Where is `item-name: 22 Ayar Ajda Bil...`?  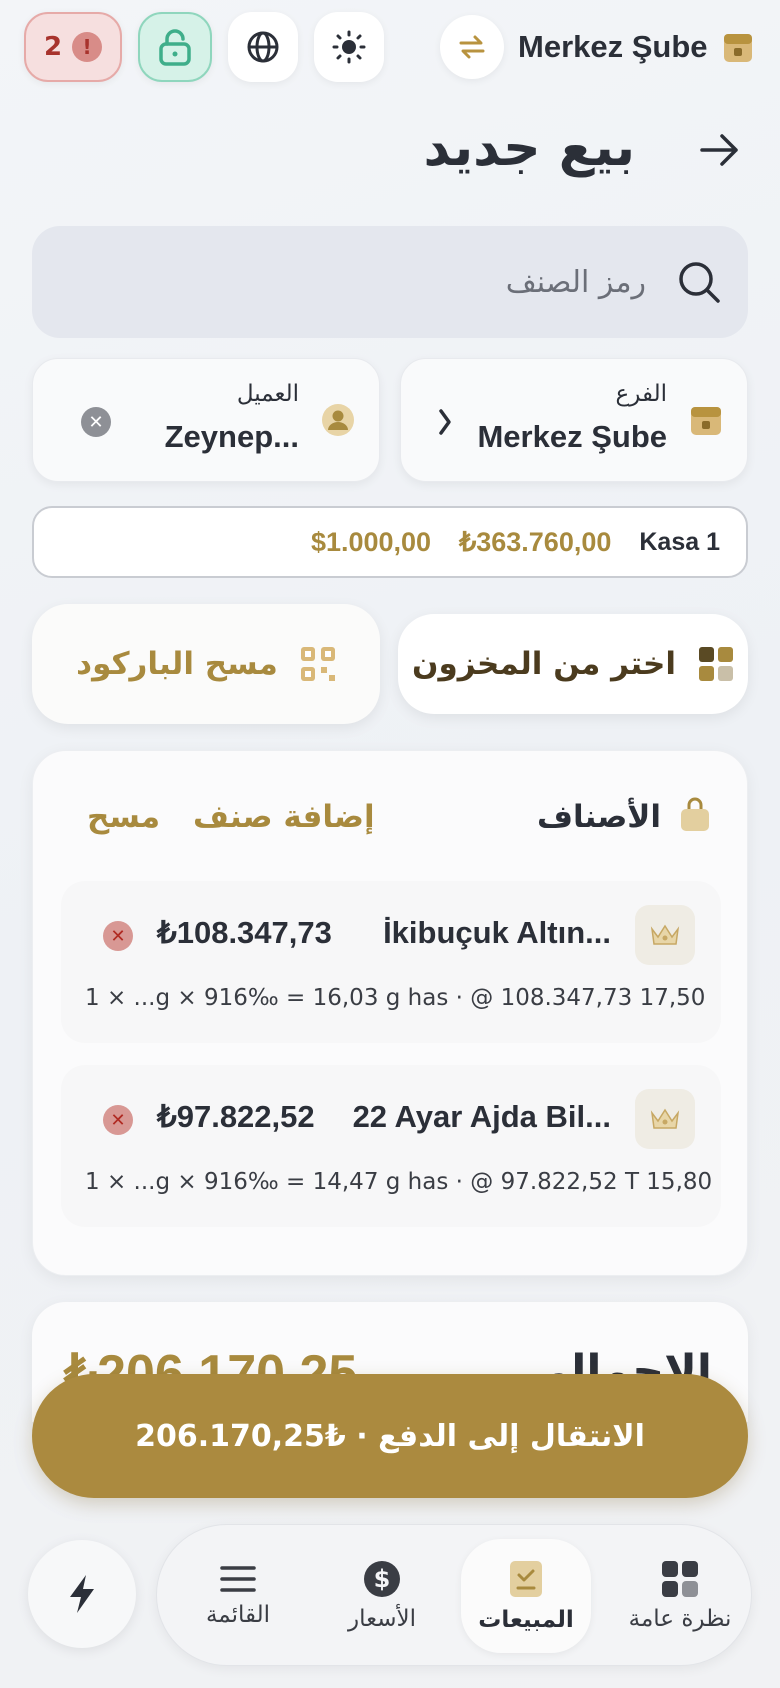 item-name: 22 Ayar Ajda Bil... is located at coordinates (481, 1116).